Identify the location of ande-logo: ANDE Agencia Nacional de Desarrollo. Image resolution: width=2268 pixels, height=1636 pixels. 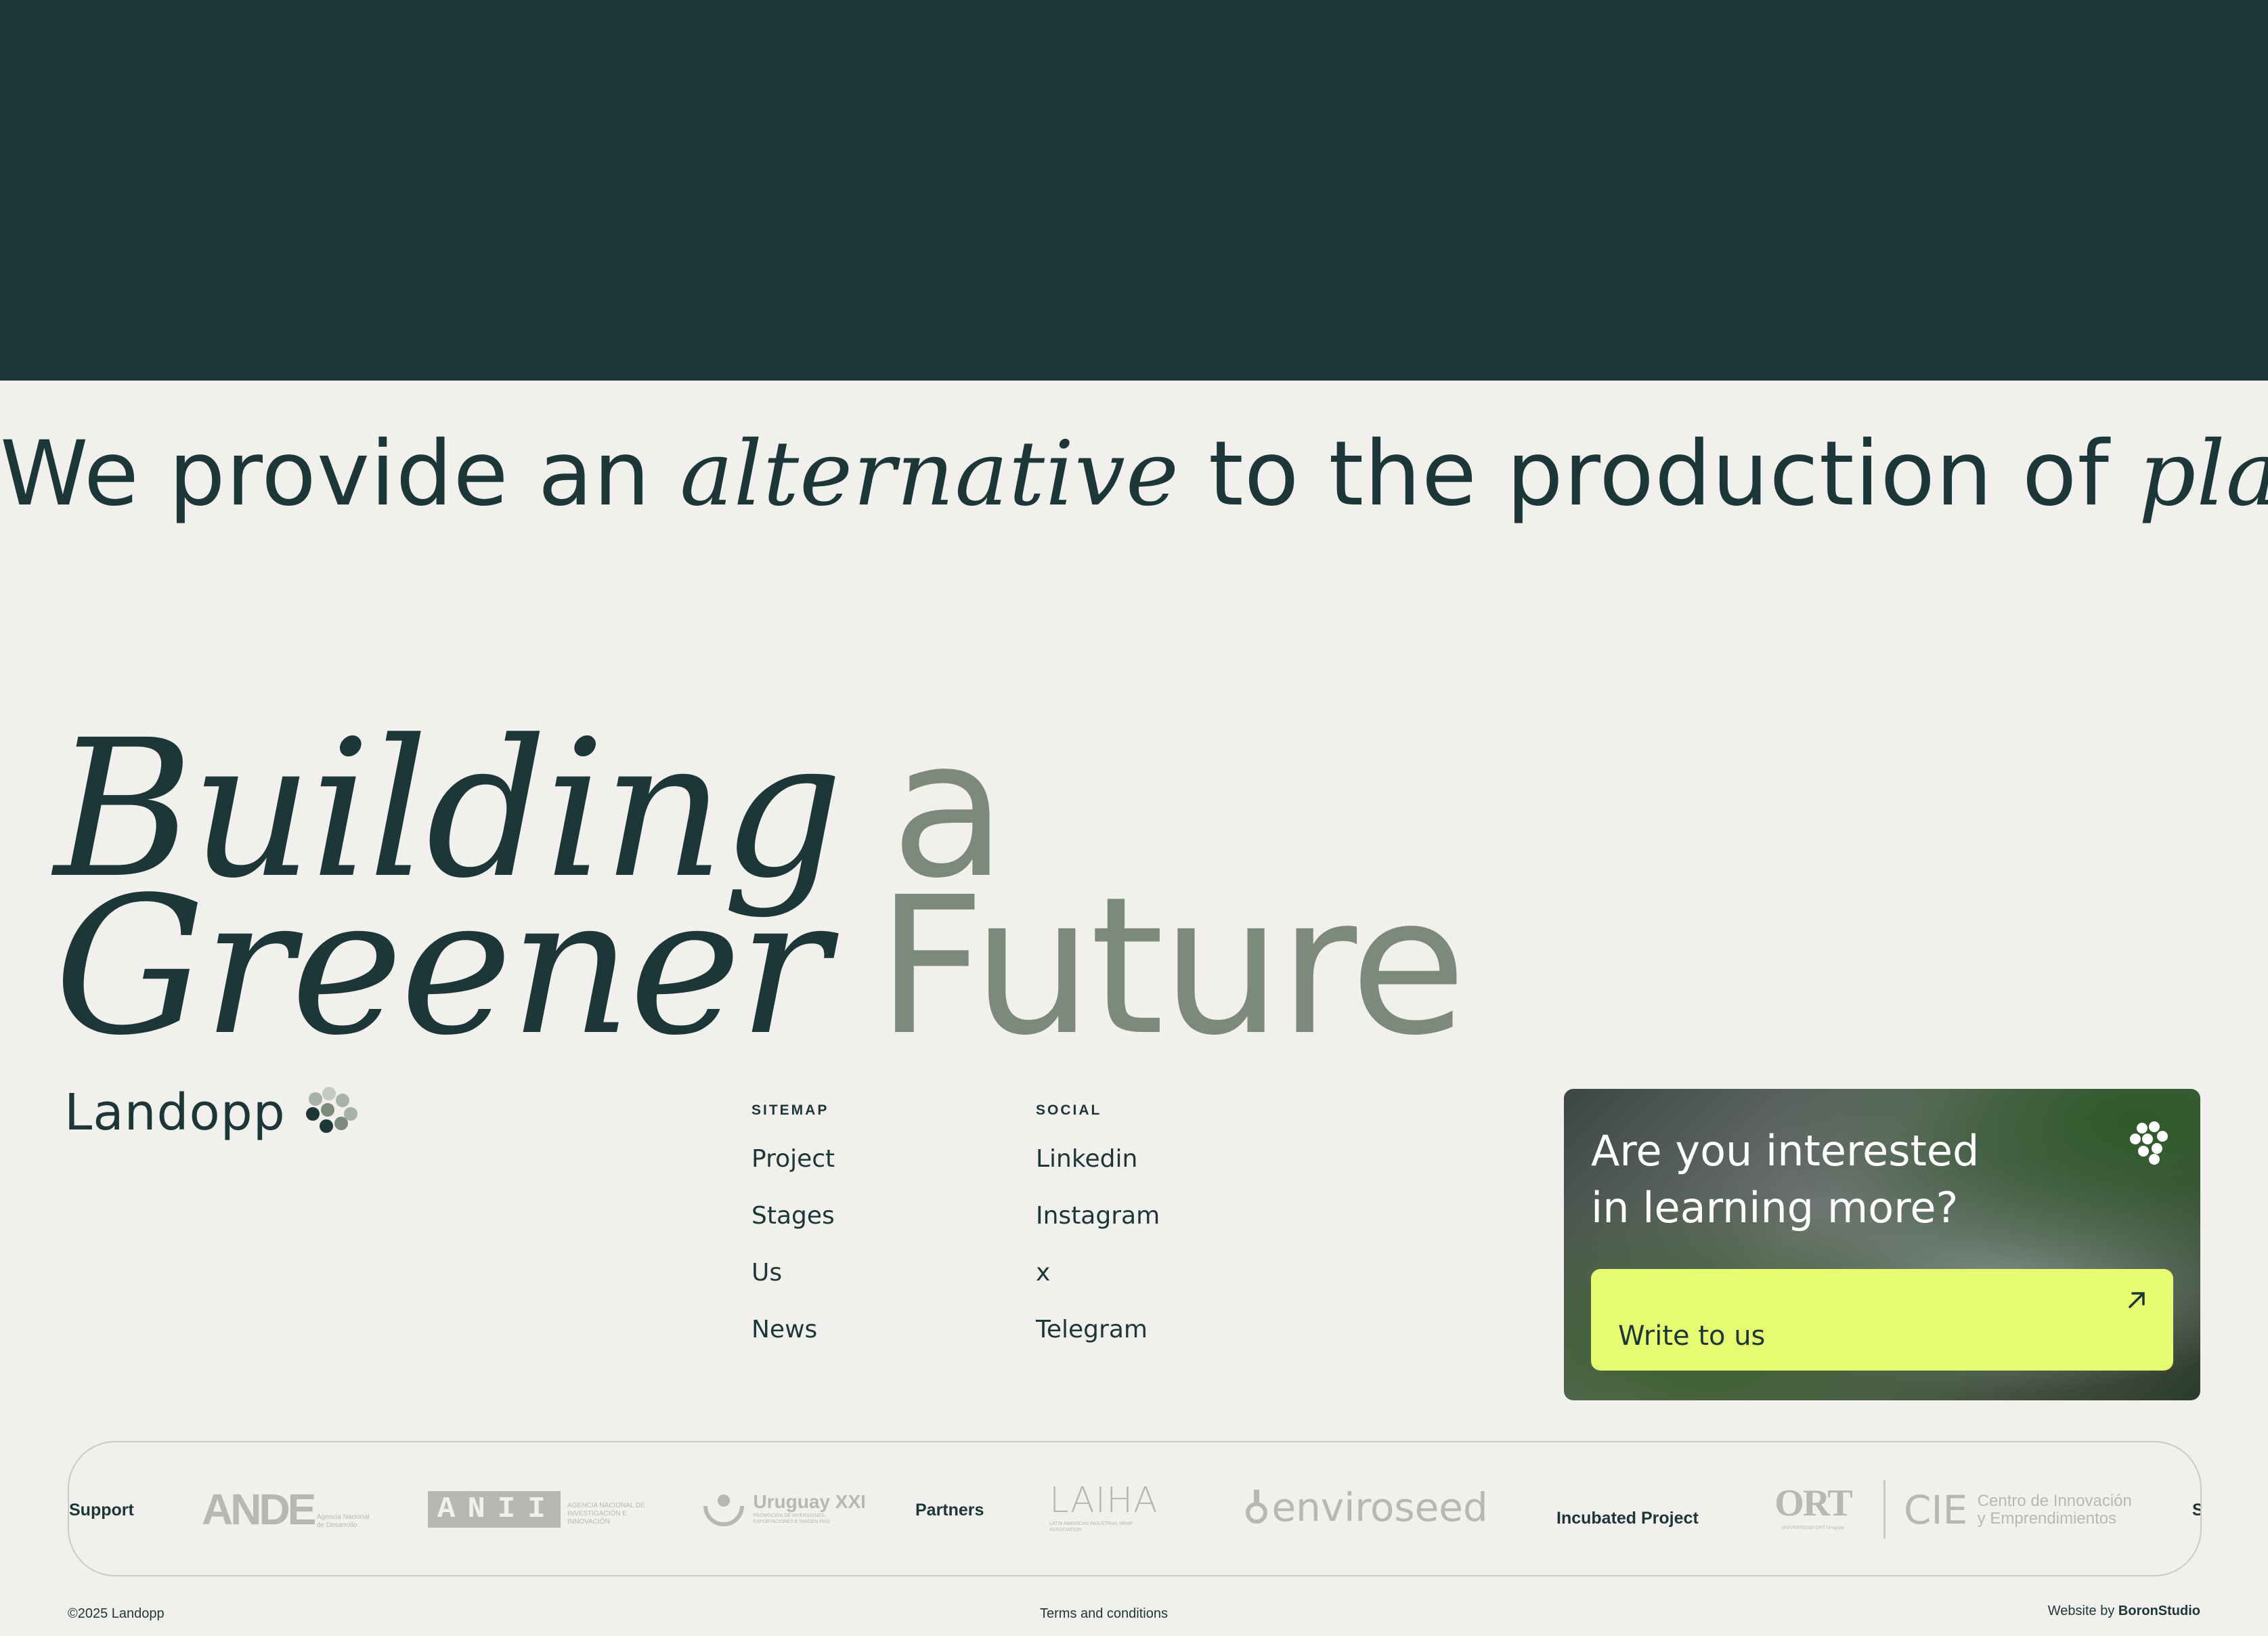
(286, 1509).